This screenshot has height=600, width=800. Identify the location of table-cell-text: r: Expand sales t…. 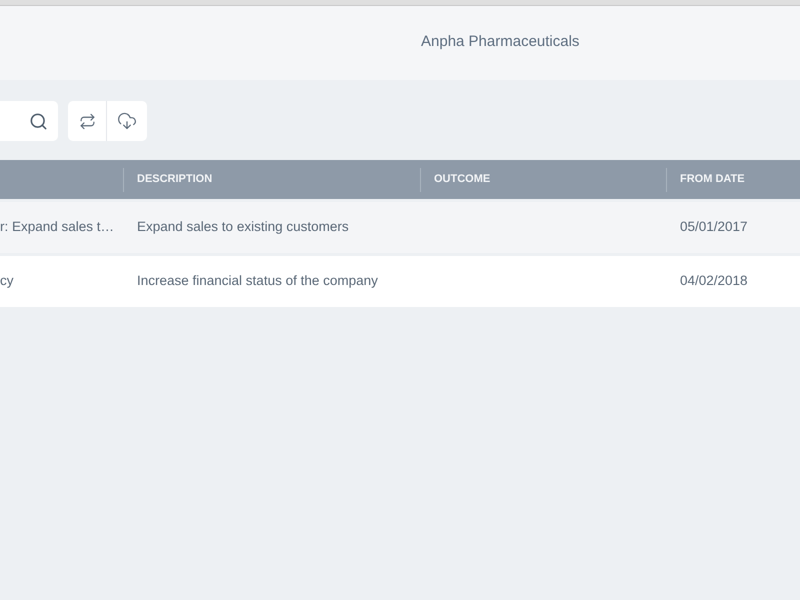
(57, 227).